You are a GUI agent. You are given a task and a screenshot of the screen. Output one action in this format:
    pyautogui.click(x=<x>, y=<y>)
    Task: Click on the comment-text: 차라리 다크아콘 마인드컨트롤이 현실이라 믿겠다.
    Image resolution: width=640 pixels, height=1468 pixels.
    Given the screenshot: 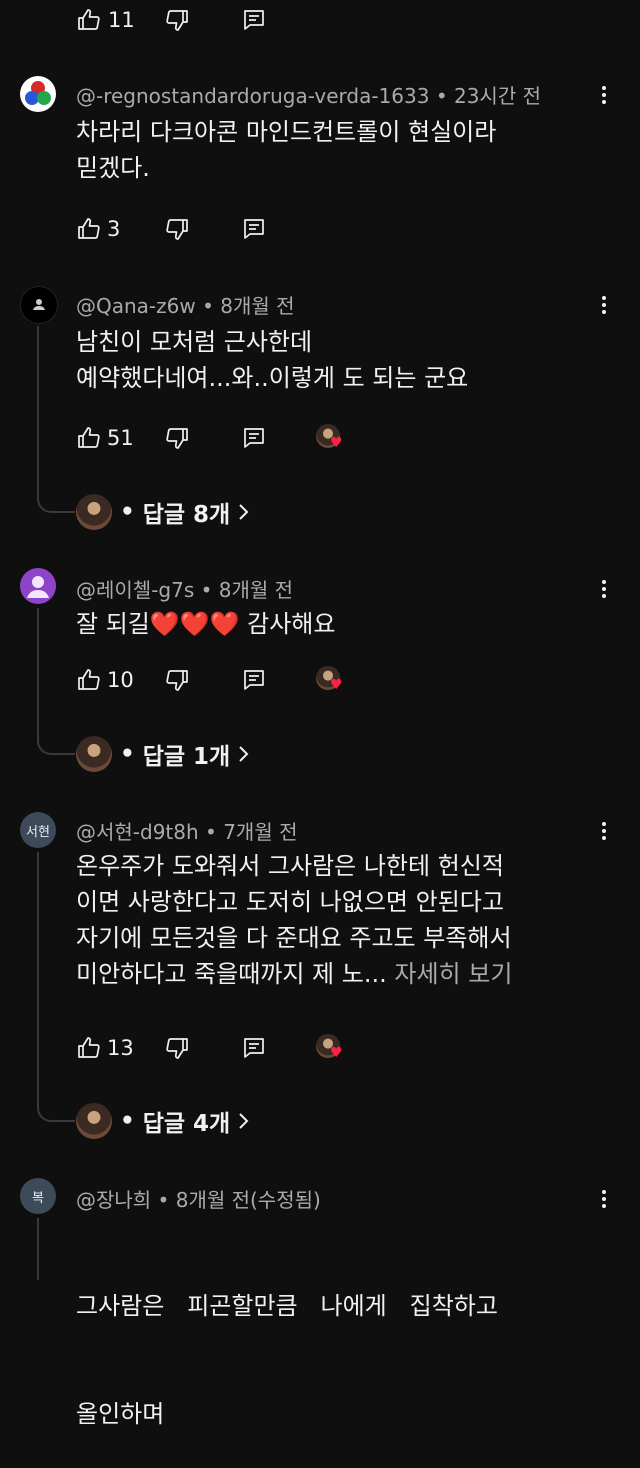 What is the action you would take?
    pyautogui.click(x=286, y=150)
    